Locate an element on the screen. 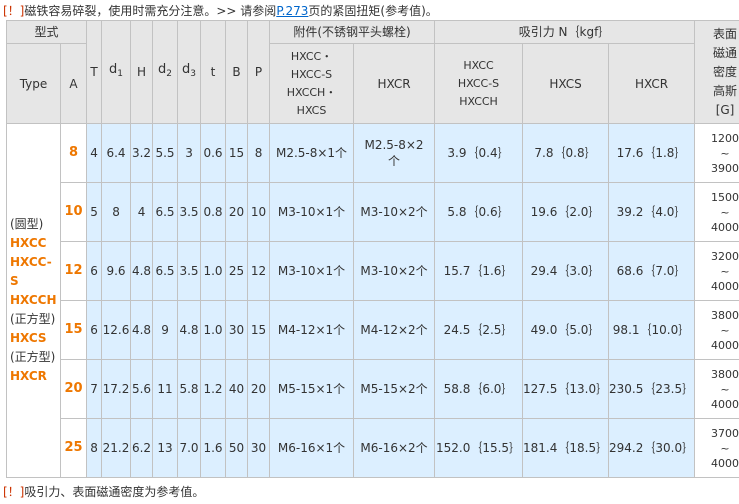 This screenshot has height=504, width=739. force-hxcs-header: HXCS is located at coordinates (566, 83).